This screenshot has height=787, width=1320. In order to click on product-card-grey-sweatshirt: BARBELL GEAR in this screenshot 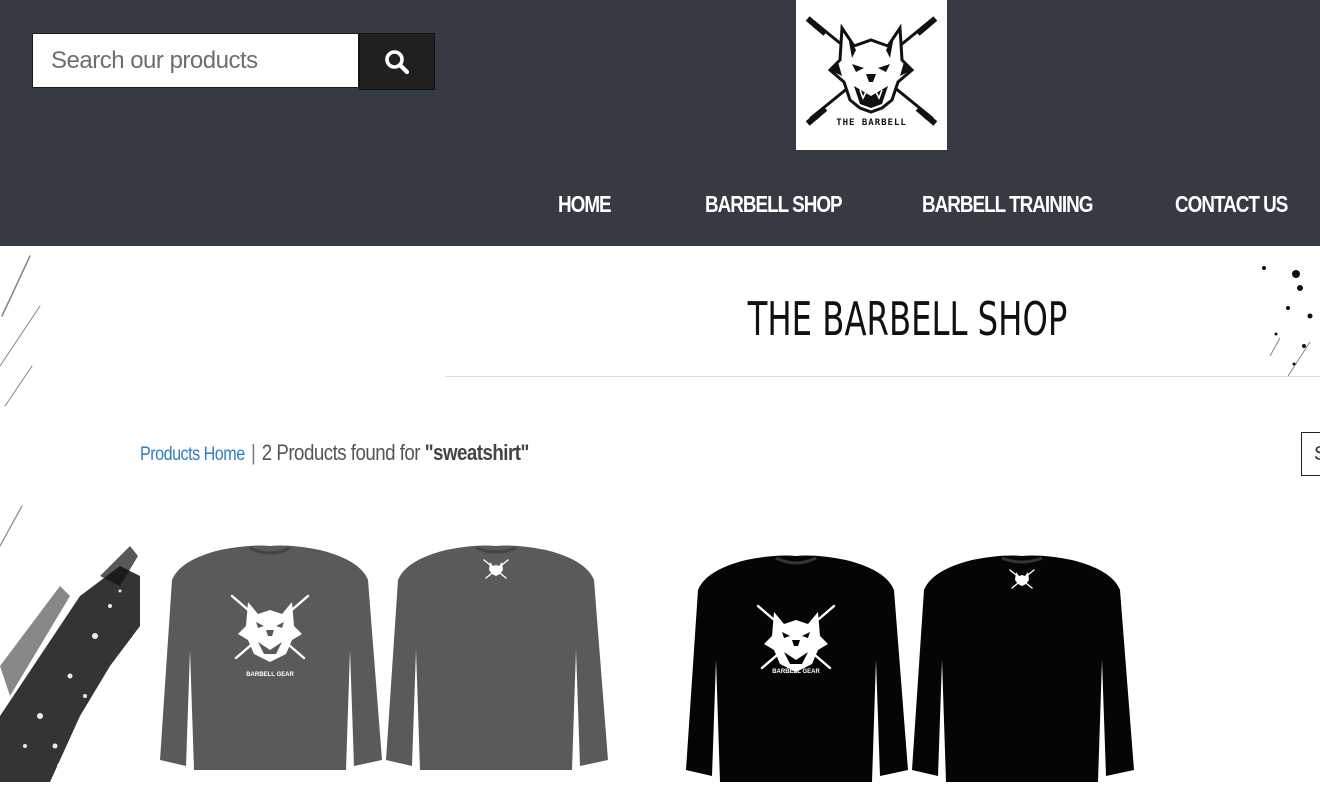, I will do `click(385, 656)`.